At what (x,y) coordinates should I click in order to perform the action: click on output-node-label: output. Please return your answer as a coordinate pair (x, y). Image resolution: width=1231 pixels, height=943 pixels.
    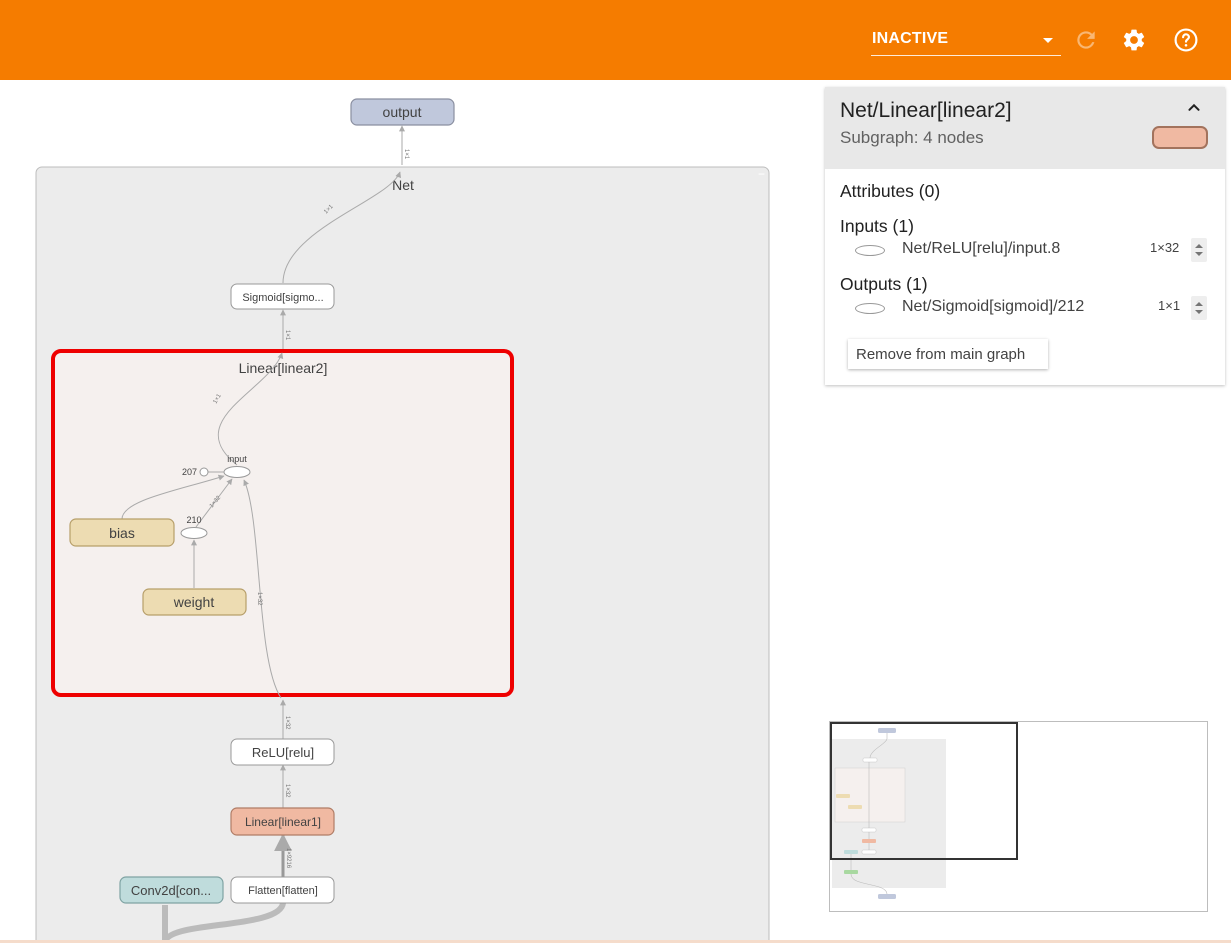
    Looking at the image, I should click on (402, 112).